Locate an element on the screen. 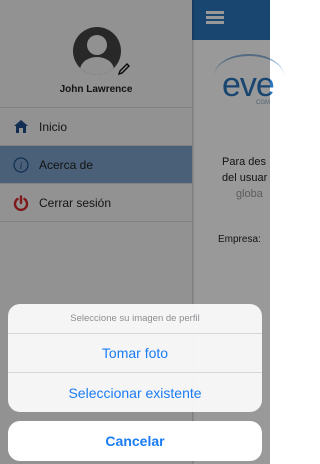 This screenshot has width=320, height=464. choose-existing-button: Seleccionar existente is located at coordinates (135, 392).